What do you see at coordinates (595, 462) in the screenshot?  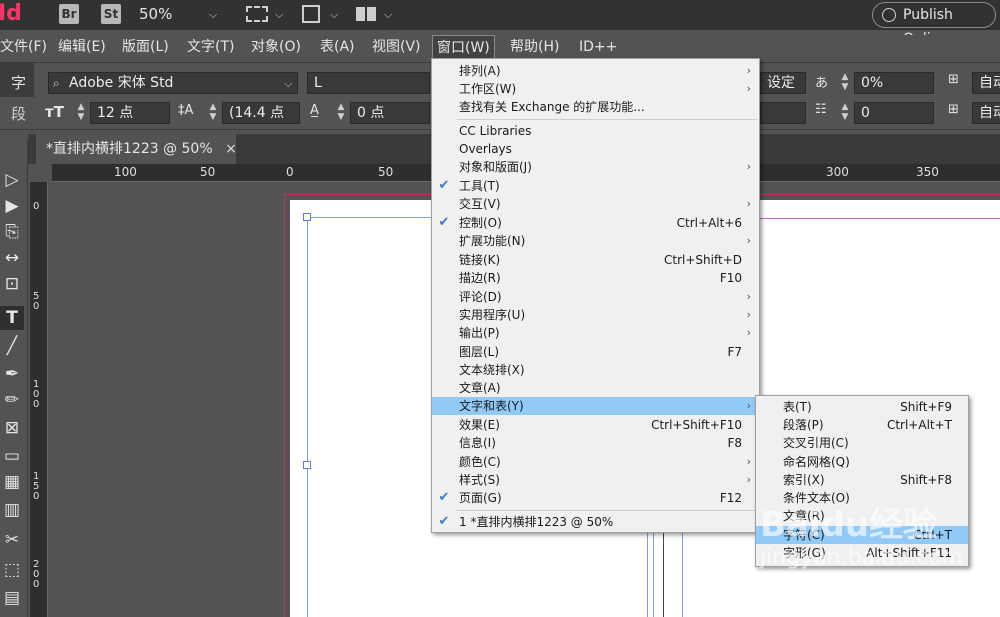 I see `menu-item-color: 颜色(C) ›` at bounding box center [595, 462].